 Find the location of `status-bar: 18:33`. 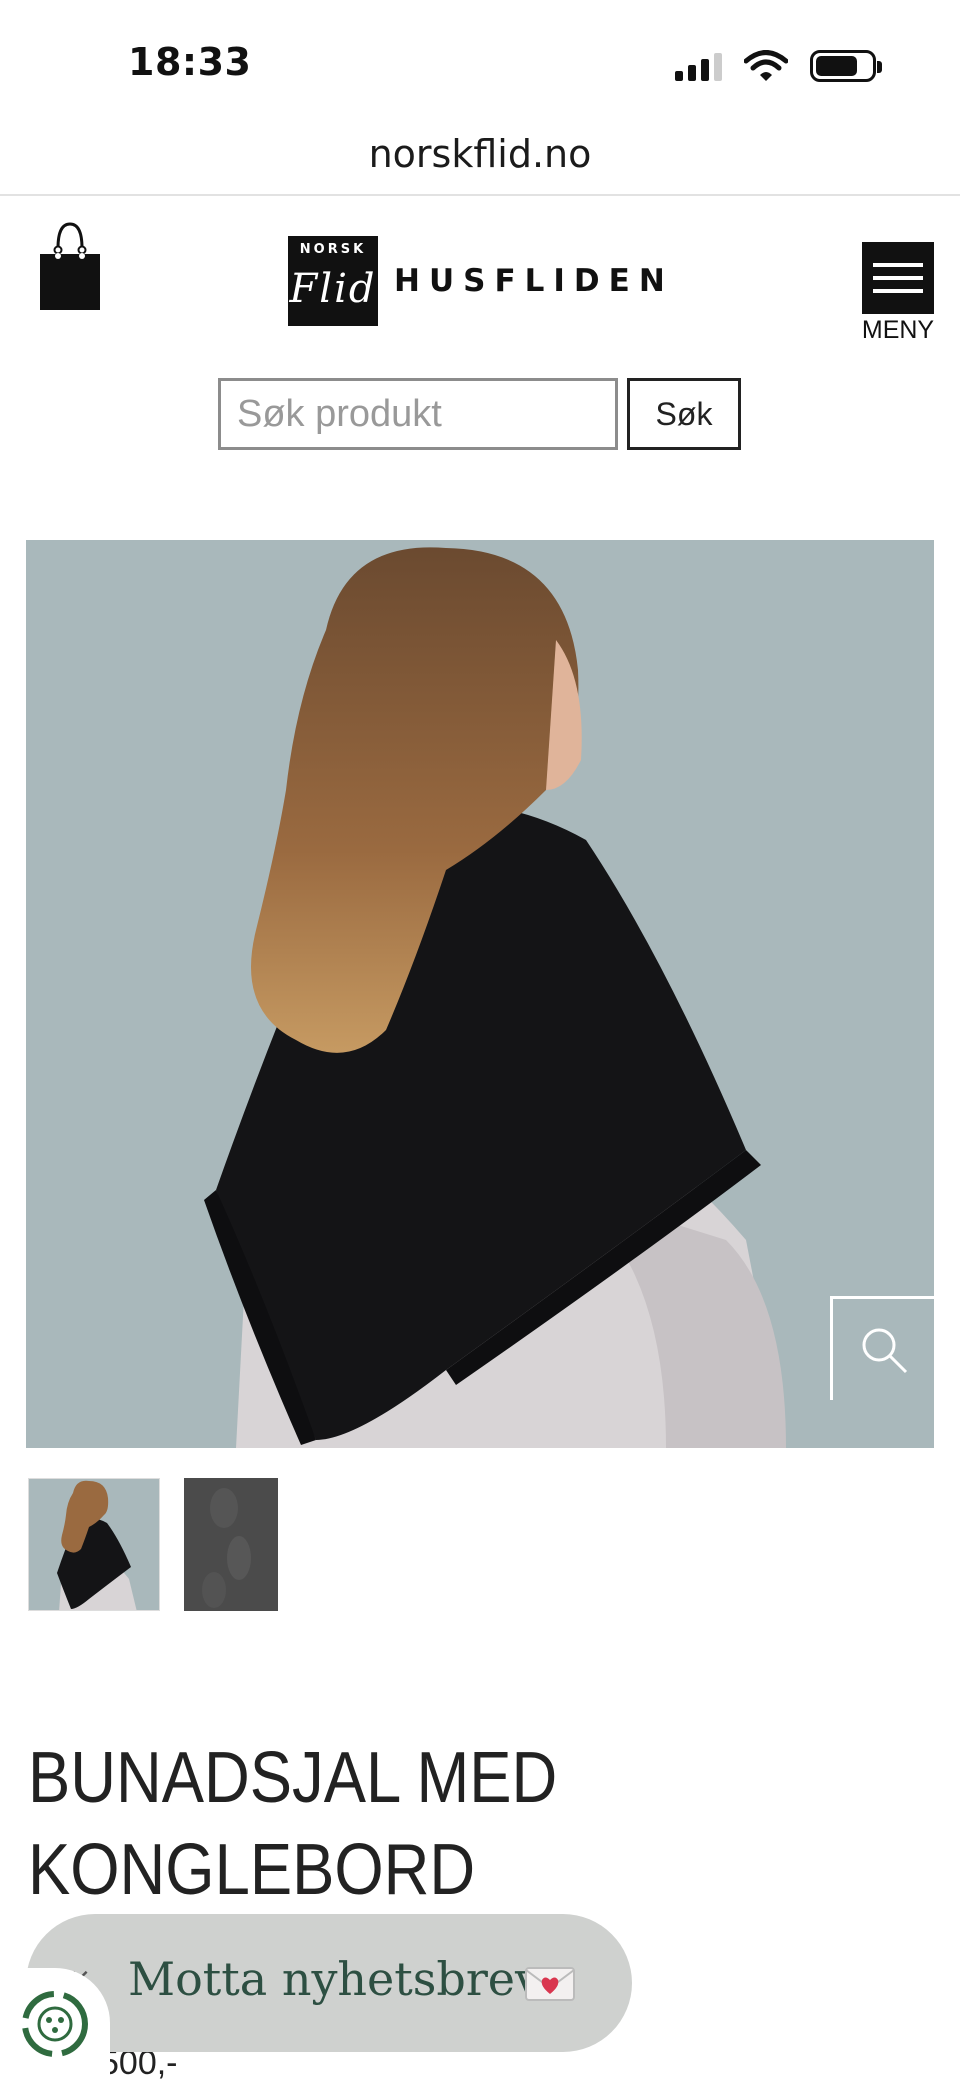

status-bar: 18:33 is located at coordinates (480, 60).